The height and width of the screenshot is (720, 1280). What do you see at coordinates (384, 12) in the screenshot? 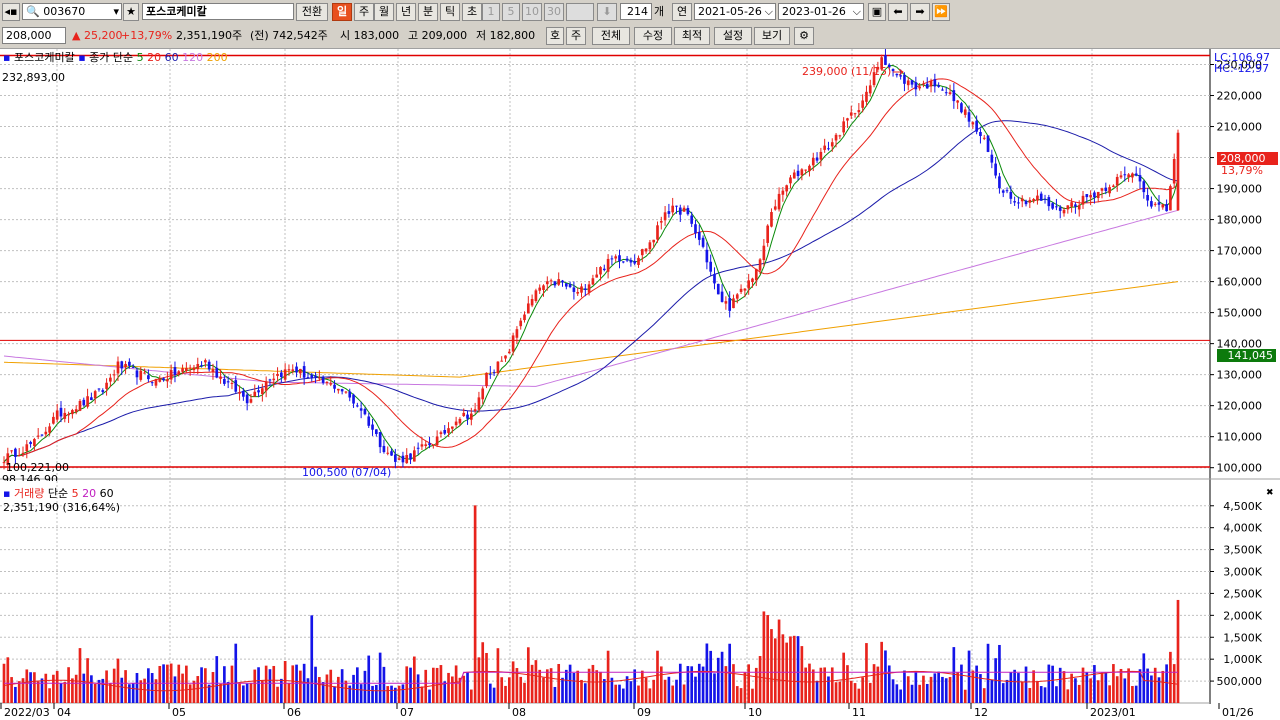
I see `period-button: 월` at bounding box center [384, 12].